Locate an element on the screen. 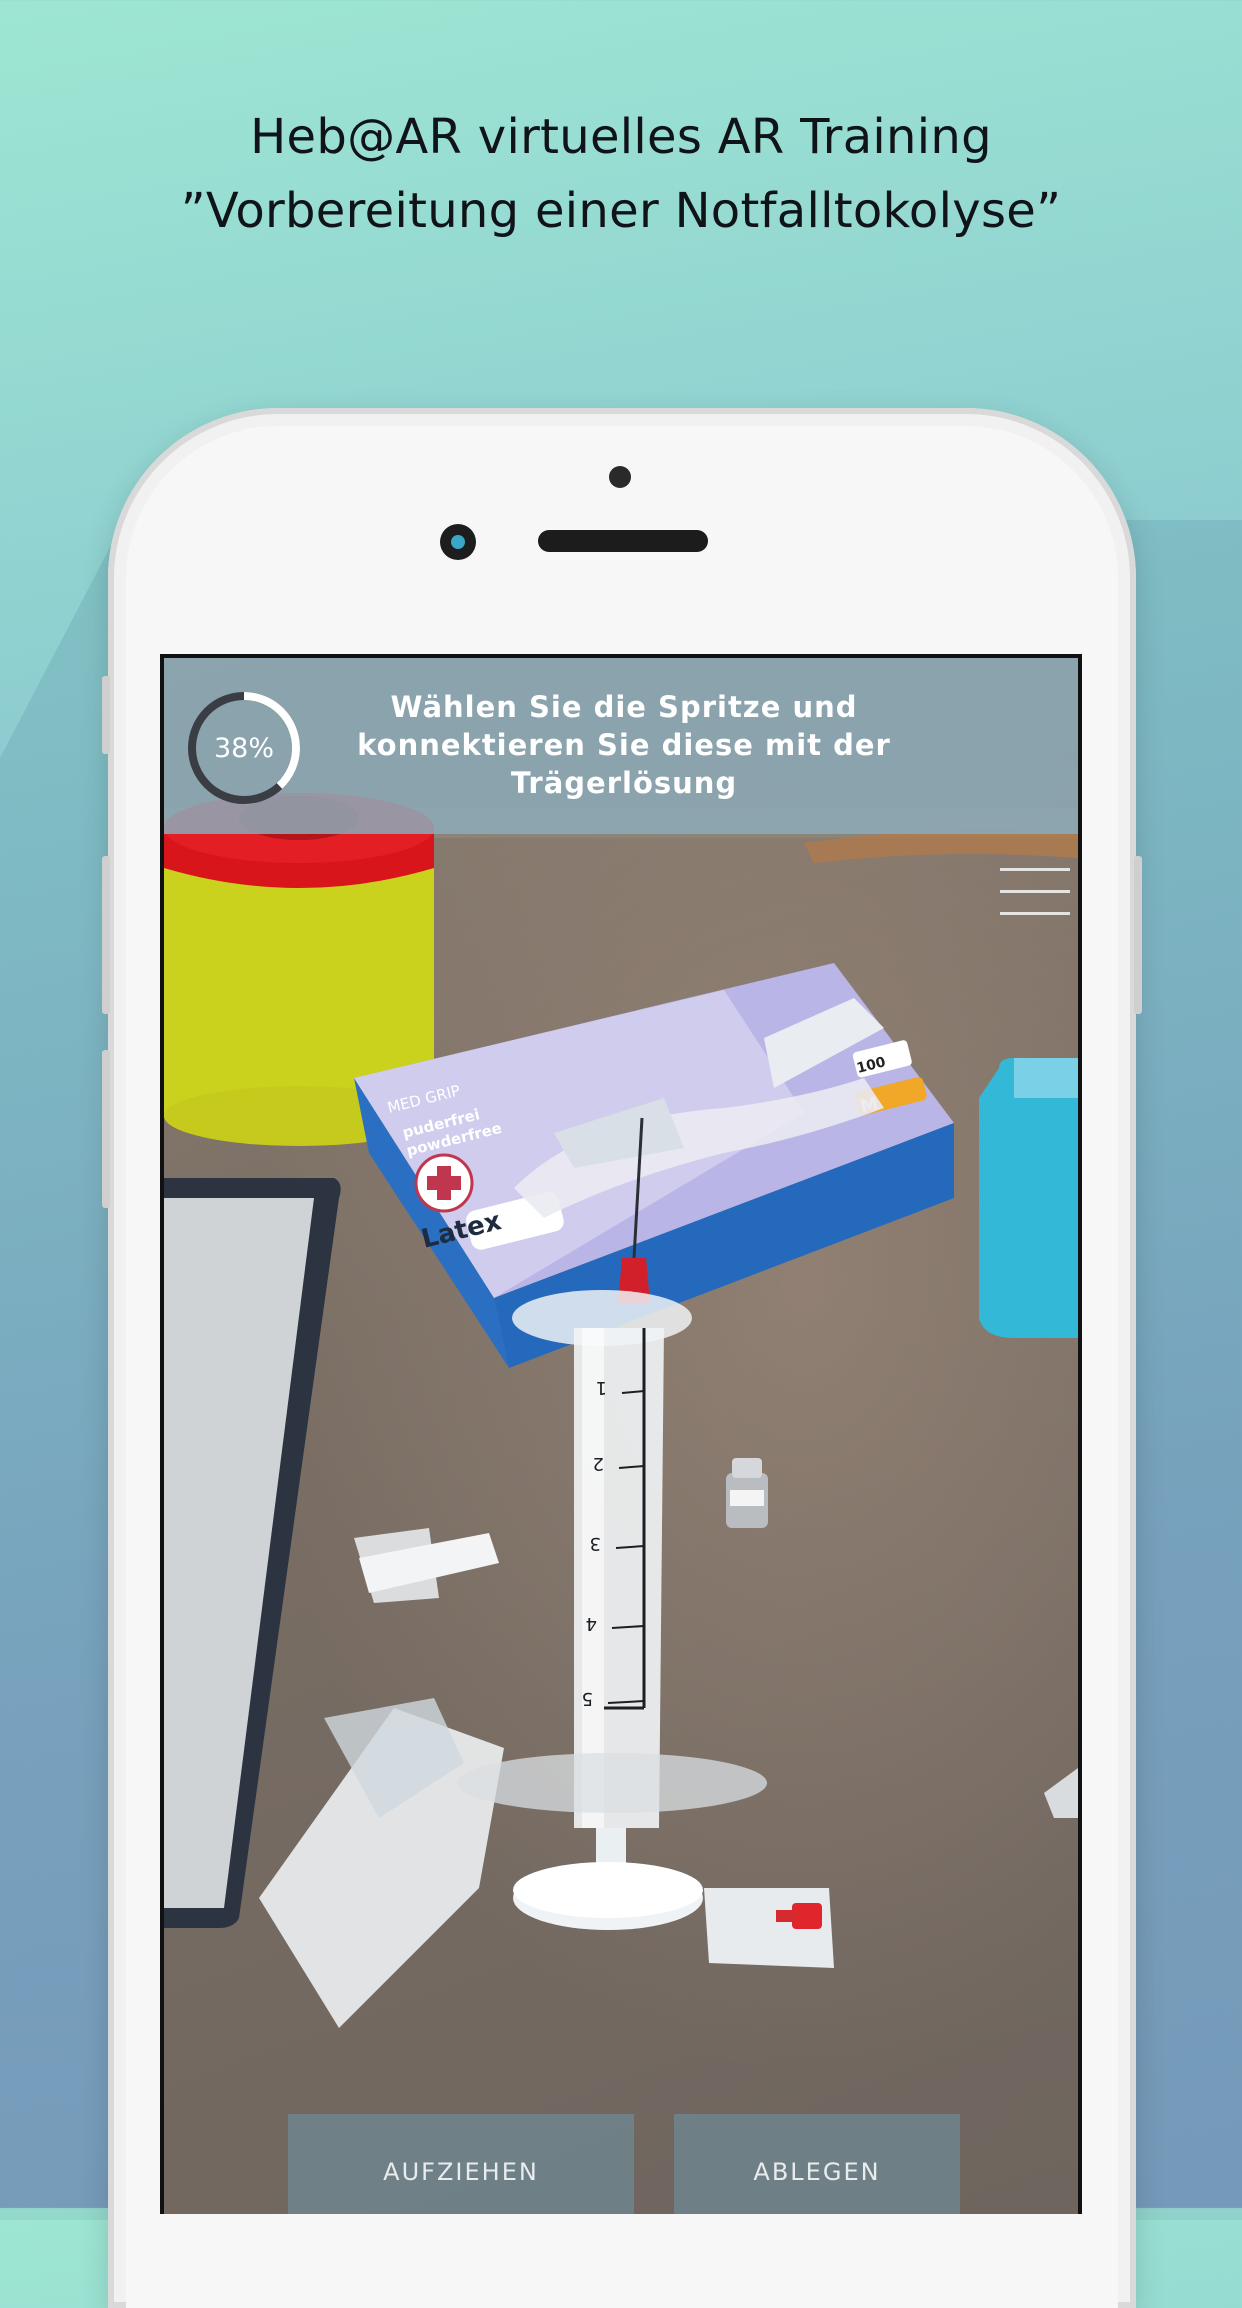 The image size is (1242, 2308). ablegen-button: ABLEGEN is located at coordinates (817, 2164).